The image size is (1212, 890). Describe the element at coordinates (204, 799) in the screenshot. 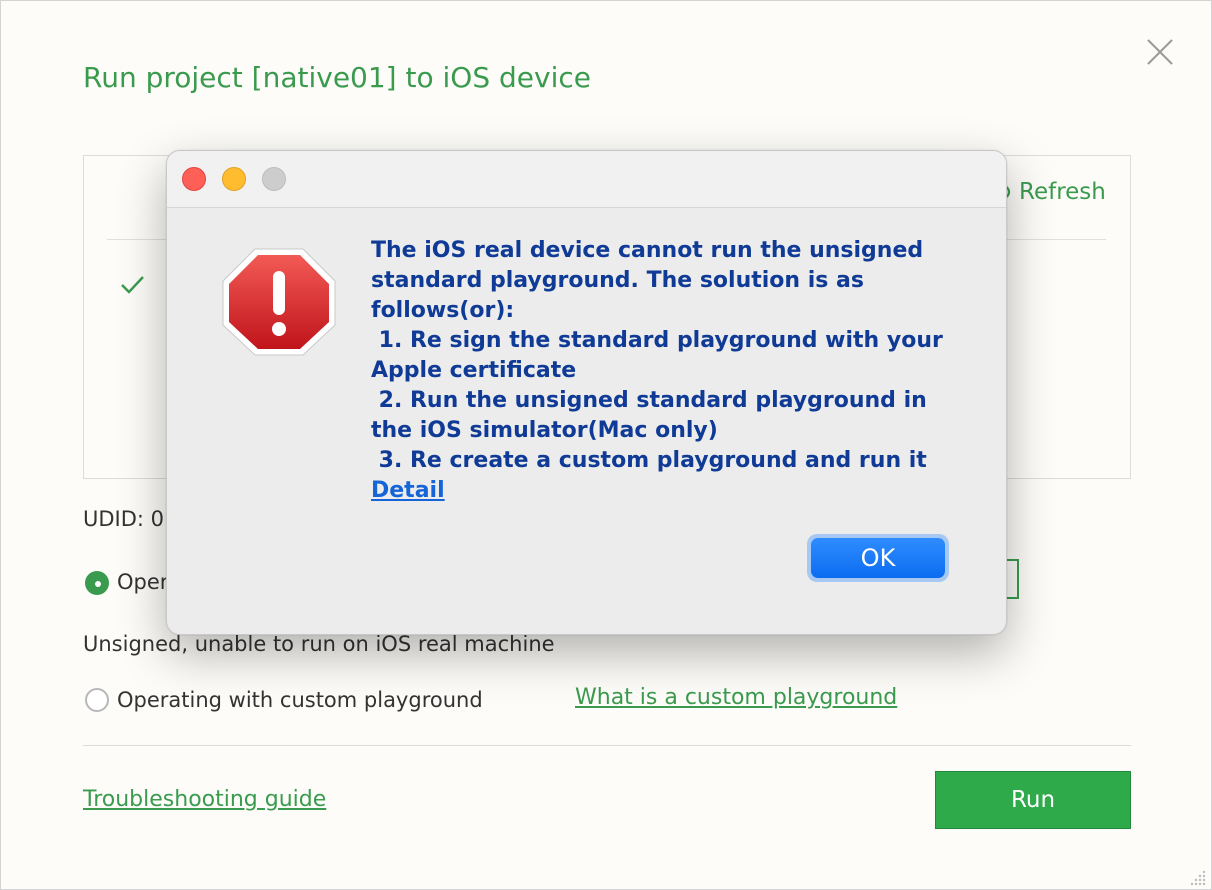

I see `troubleshooting-guide-link: Troubleshooting guide` at that location.